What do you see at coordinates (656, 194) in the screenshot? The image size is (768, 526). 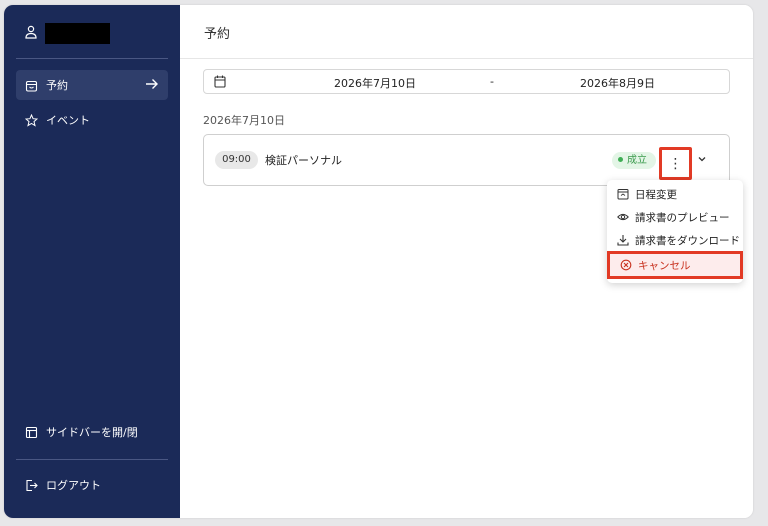 I see `menu-item-label: 日程変更` at bounding box center [656, 194].